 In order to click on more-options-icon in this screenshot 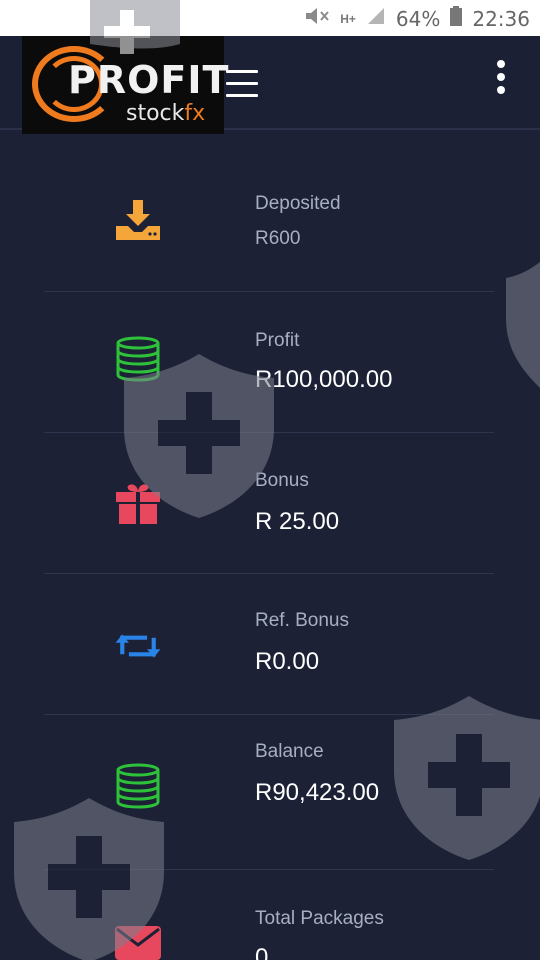, I will do `click(501, 80)`.